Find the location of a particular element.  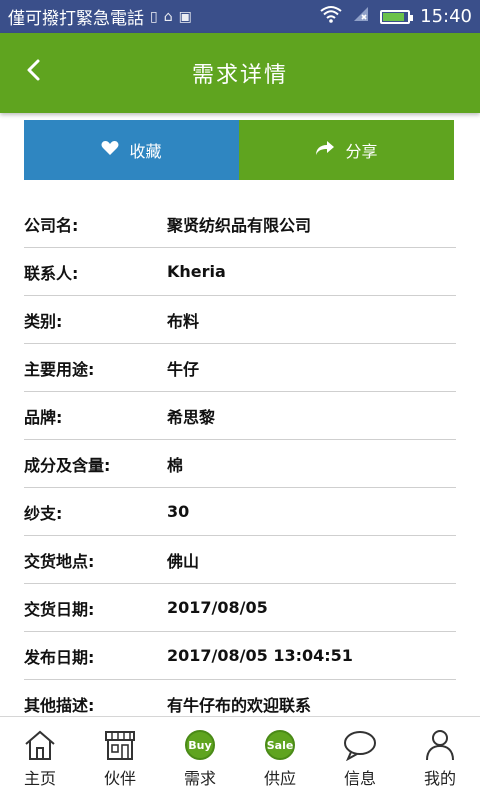

wifi-icon is located at coordinates (331, 16).